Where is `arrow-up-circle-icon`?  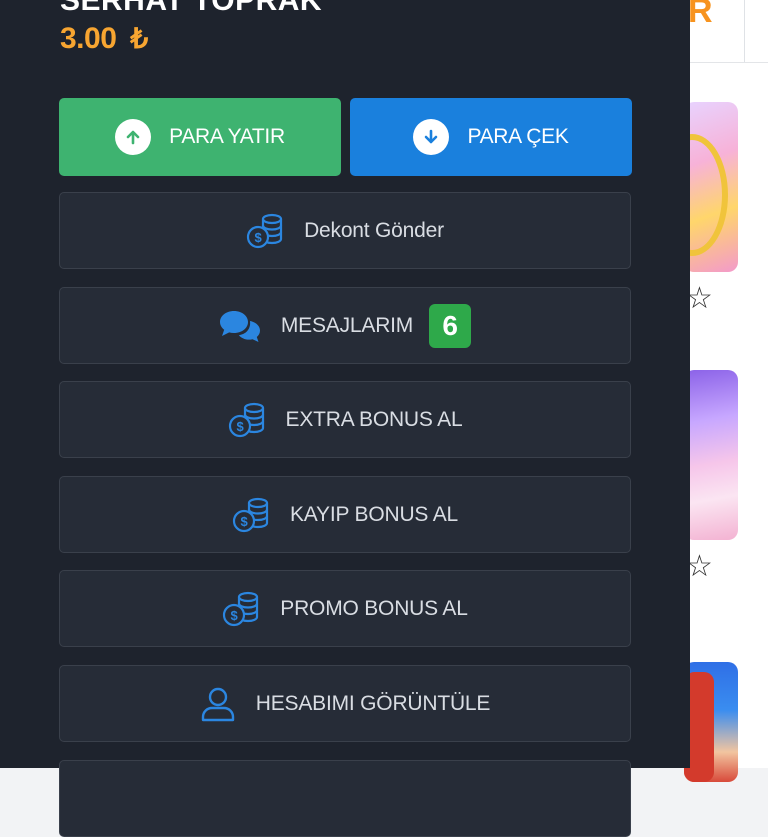
arrow-up-circle-icon is located at coordinates (133, 137).